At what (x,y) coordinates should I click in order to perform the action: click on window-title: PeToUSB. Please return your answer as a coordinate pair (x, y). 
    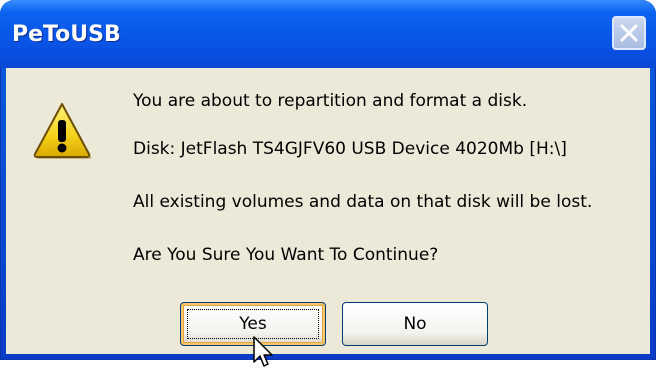
    Looking at the image, I should click on (66, 34).